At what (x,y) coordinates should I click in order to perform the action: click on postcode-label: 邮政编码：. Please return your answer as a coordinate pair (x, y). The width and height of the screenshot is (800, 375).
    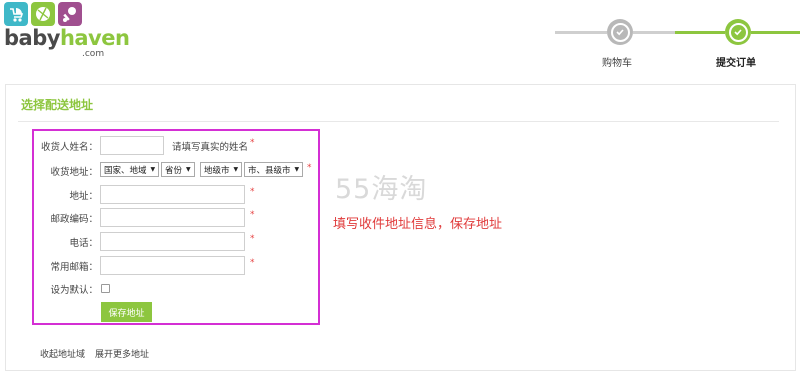
    Looking at the image, I should click on (74, 219).